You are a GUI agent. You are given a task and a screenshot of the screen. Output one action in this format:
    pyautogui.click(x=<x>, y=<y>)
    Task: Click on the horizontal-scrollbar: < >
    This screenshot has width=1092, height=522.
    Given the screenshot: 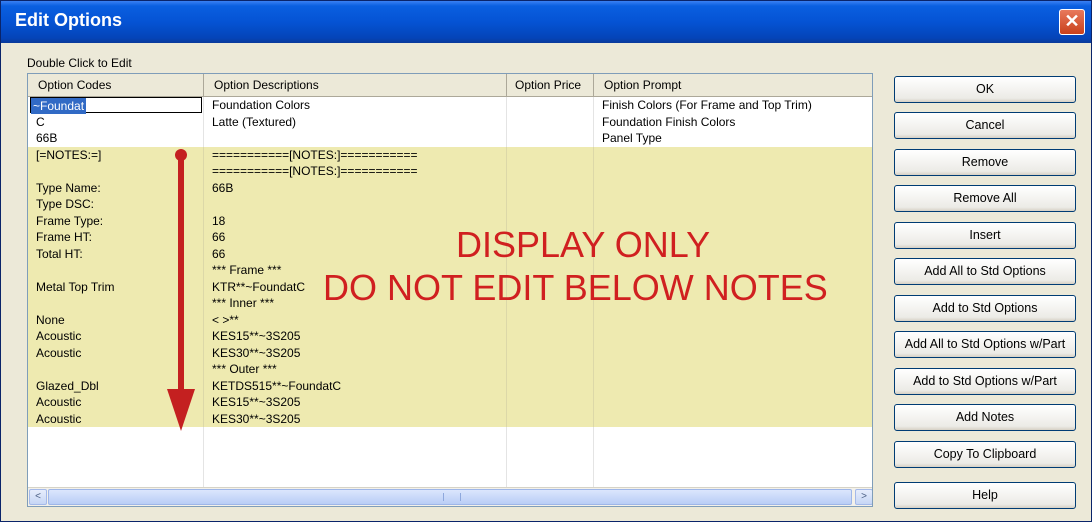 What is the action you would take?
    pyautogui.click(x=450, y=496)
    